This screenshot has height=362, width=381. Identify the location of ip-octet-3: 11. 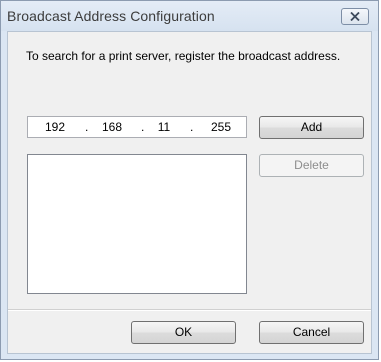
(164, 127).